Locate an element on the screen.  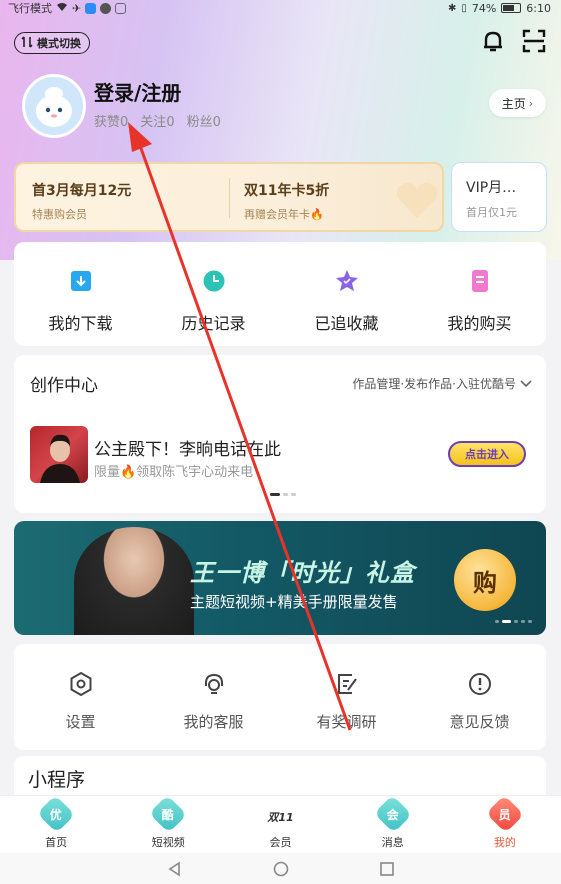
battery-icon is located at coordinates (511, 8).